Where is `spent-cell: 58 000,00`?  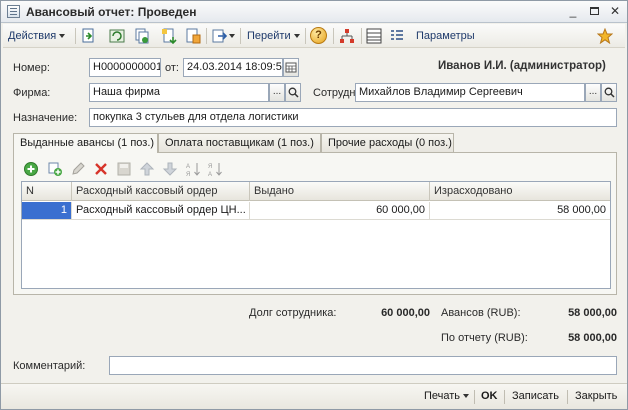 spent-cell: 58 000,00 is located at coordinates (520, 211).